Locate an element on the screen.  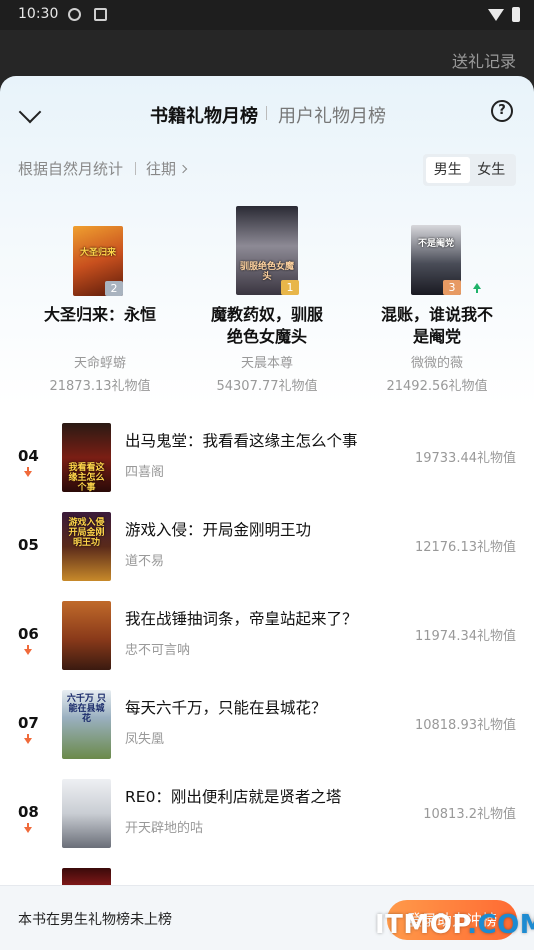
watermark: ITMOP.COM is located at coordinates (454, 925).